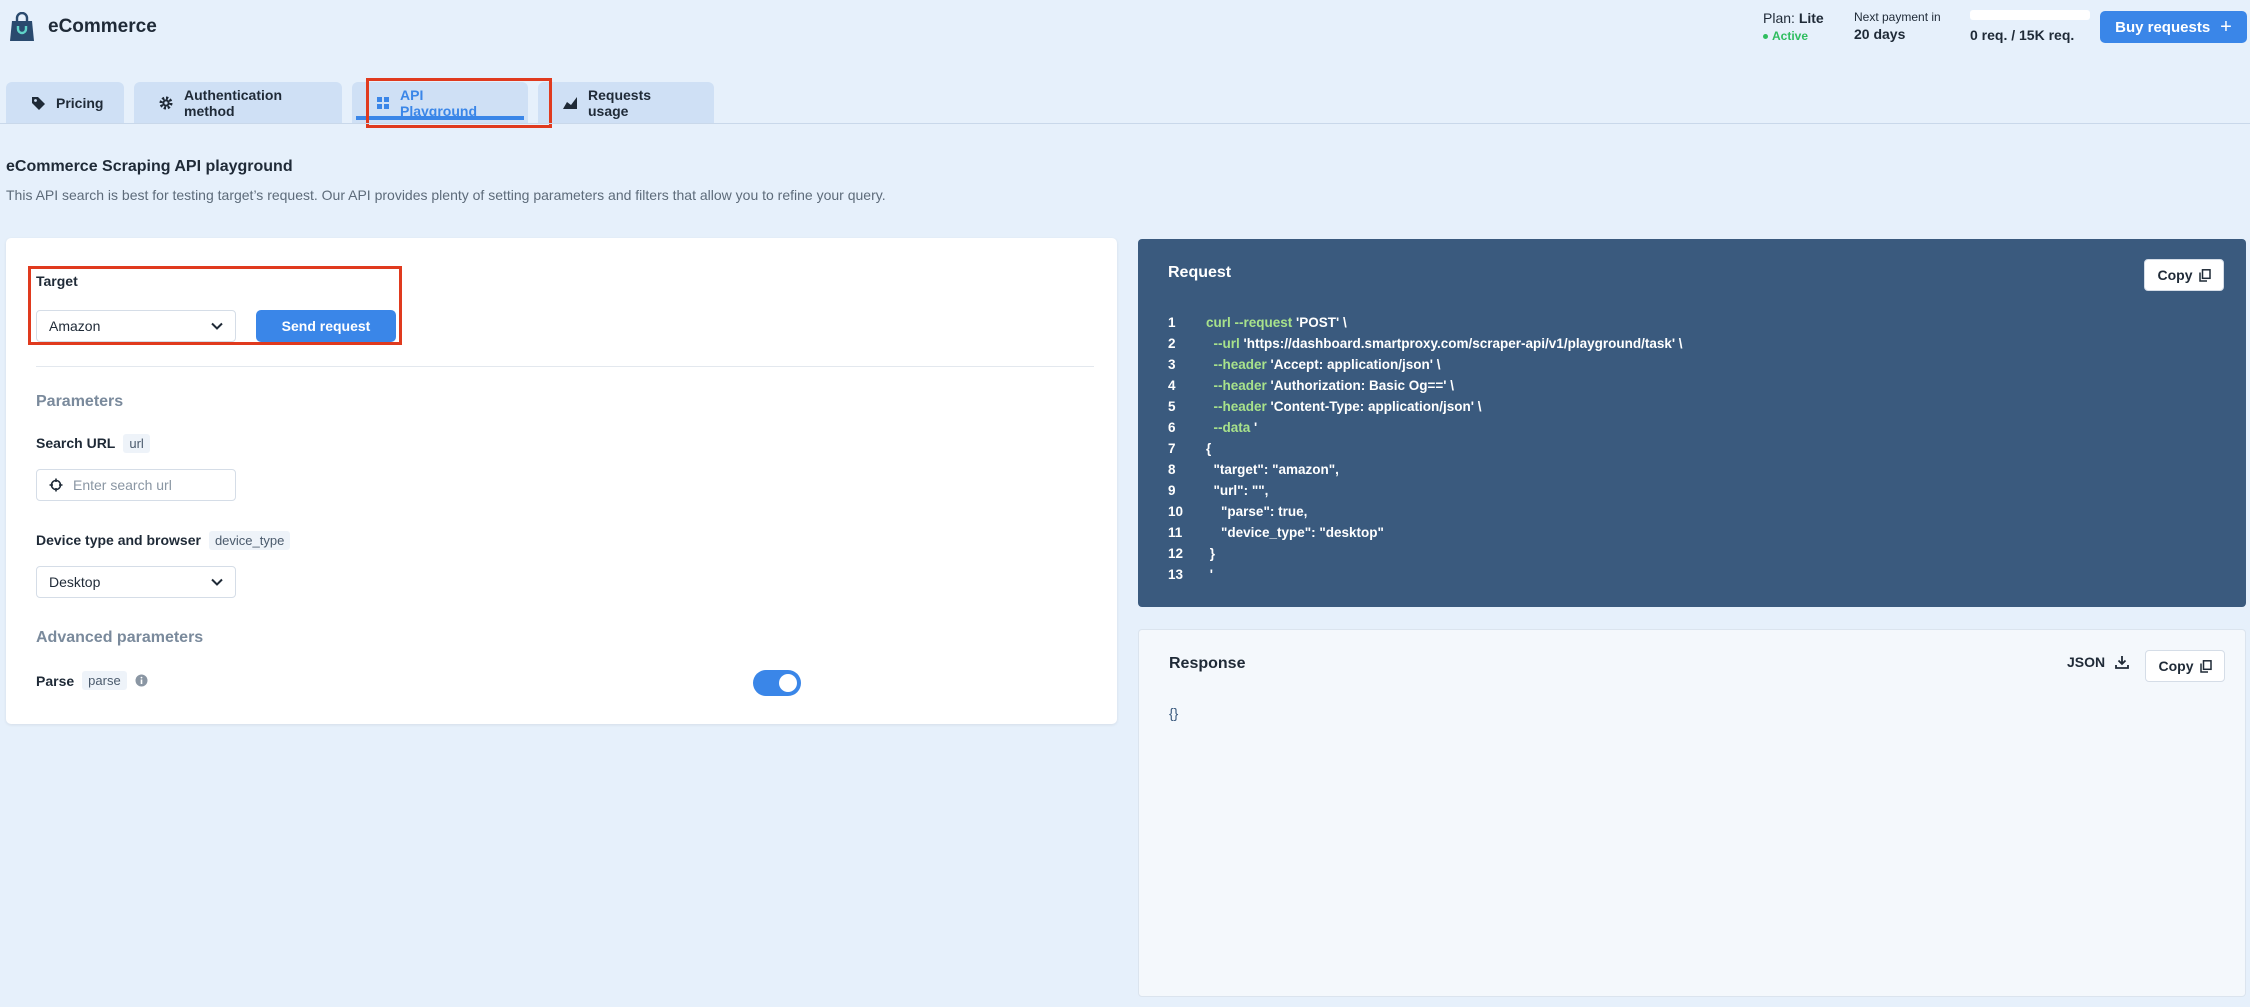  Describe the element at coordinates (1276, 469) in the screenshot. I see `code-text: "target": "amazon",` at that location.